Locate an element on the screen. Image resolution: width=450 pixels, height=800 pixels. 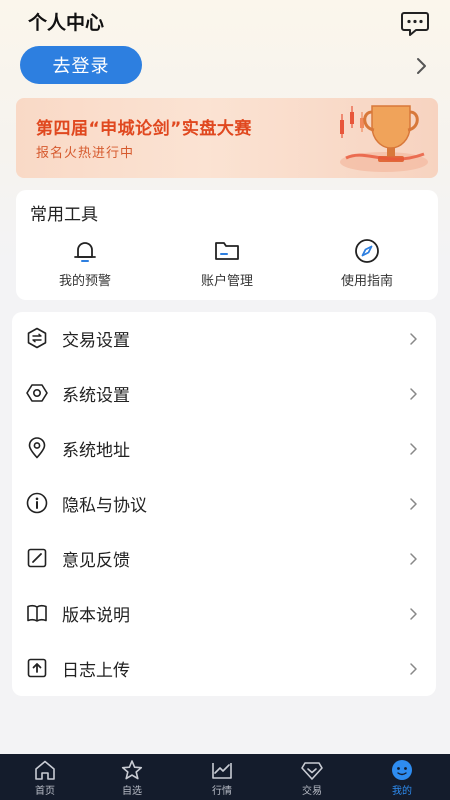
upload-icon is located at coordinates (37, 668).